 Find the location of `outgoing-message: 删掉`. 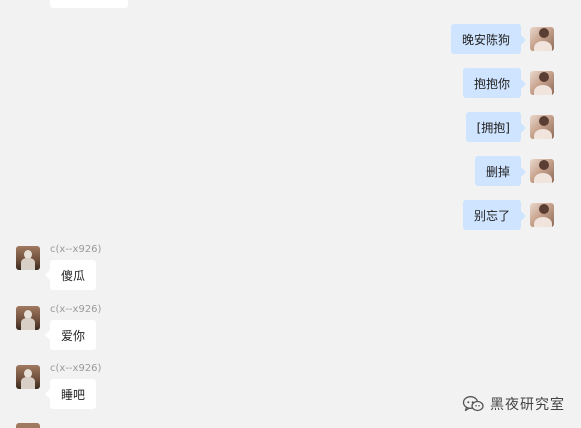

outgoing-message: 删掉 is located at coordinates (514, 171).